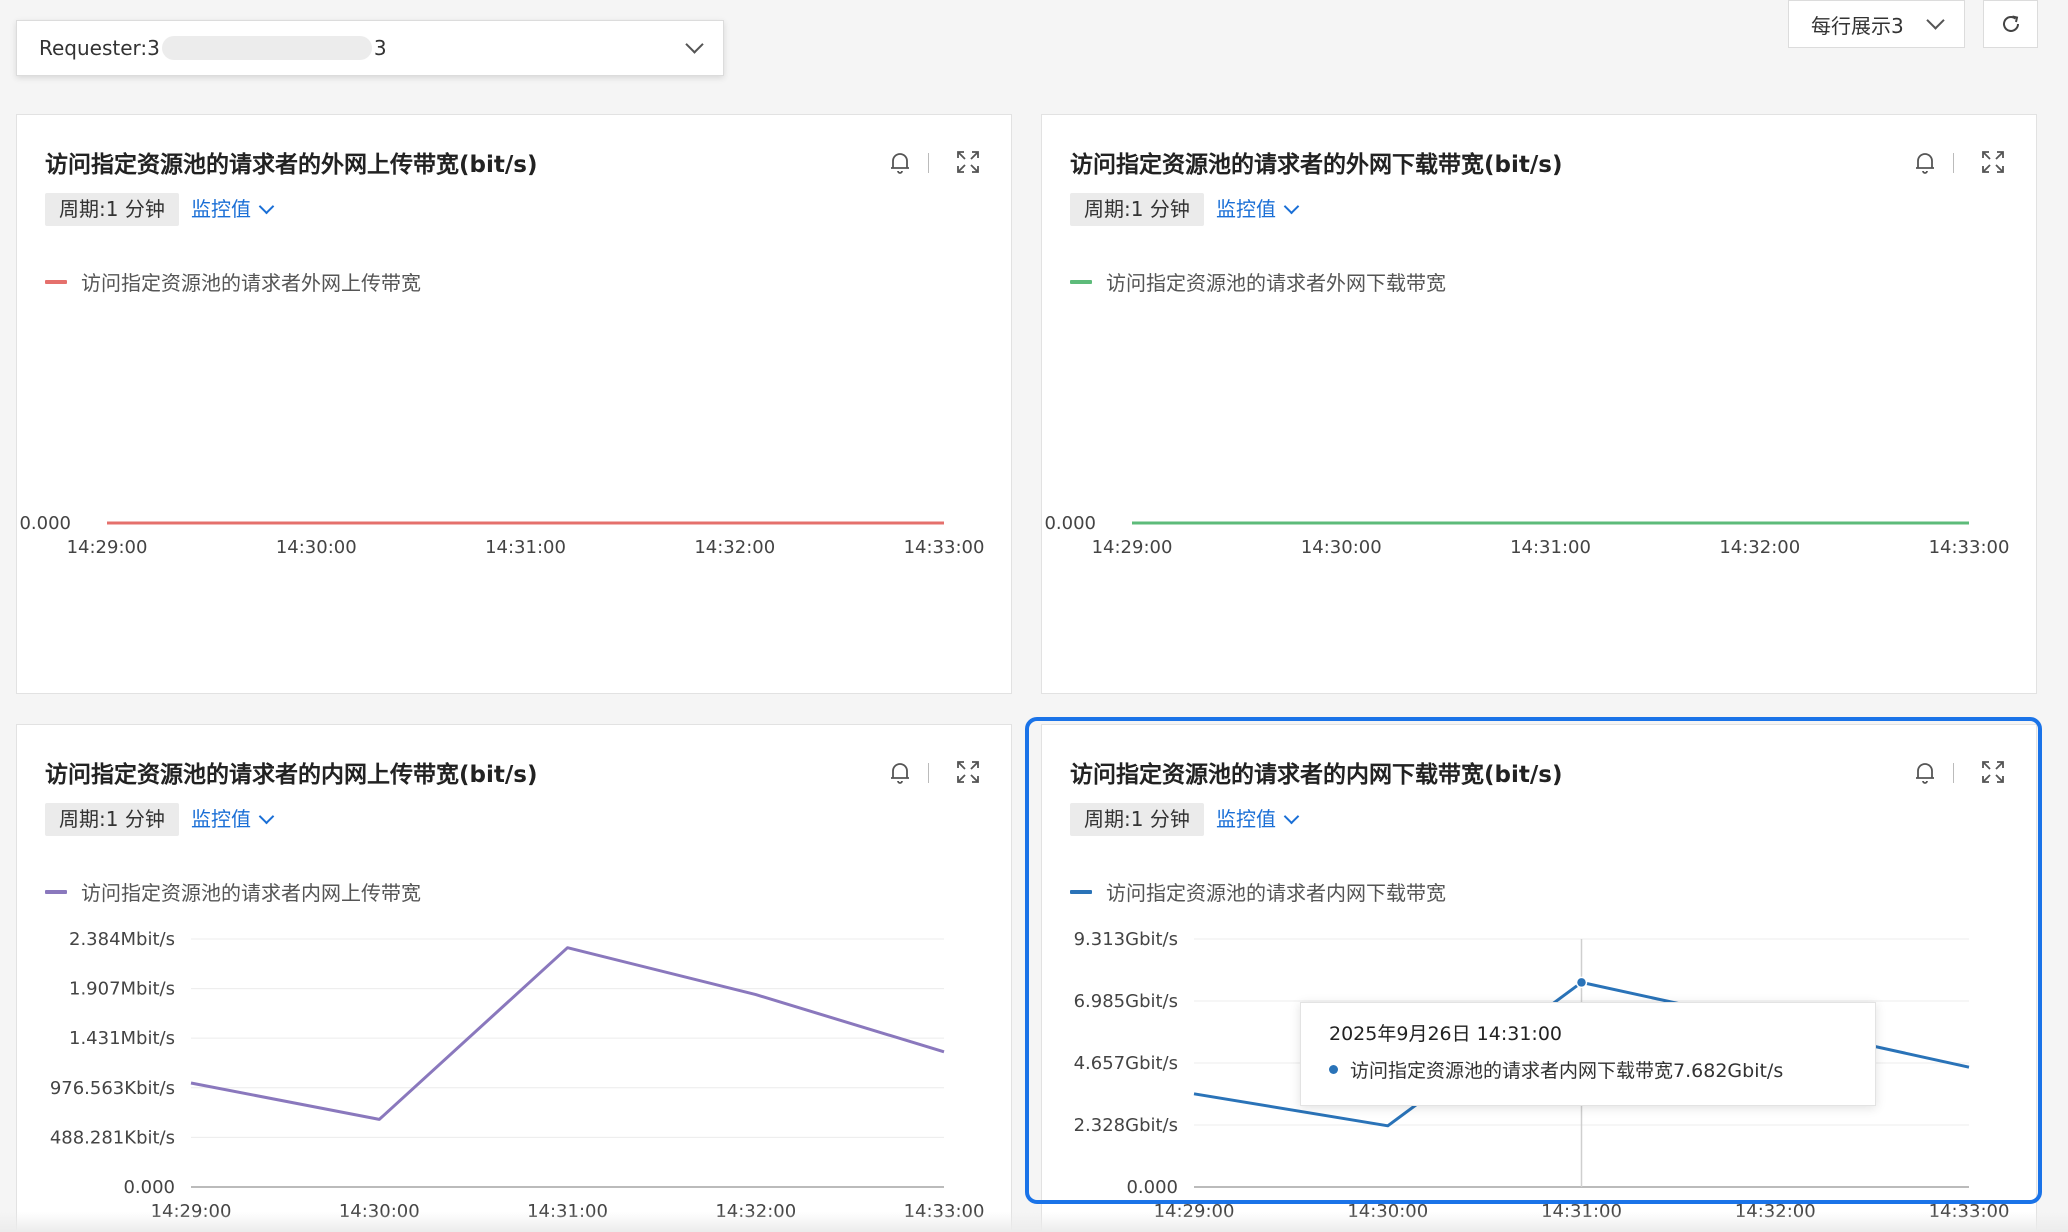 The height and width of the screenshot is (1232, 2068). I want to click on y-tick-label: 488.281Kbit/s, so click(112, 1137).